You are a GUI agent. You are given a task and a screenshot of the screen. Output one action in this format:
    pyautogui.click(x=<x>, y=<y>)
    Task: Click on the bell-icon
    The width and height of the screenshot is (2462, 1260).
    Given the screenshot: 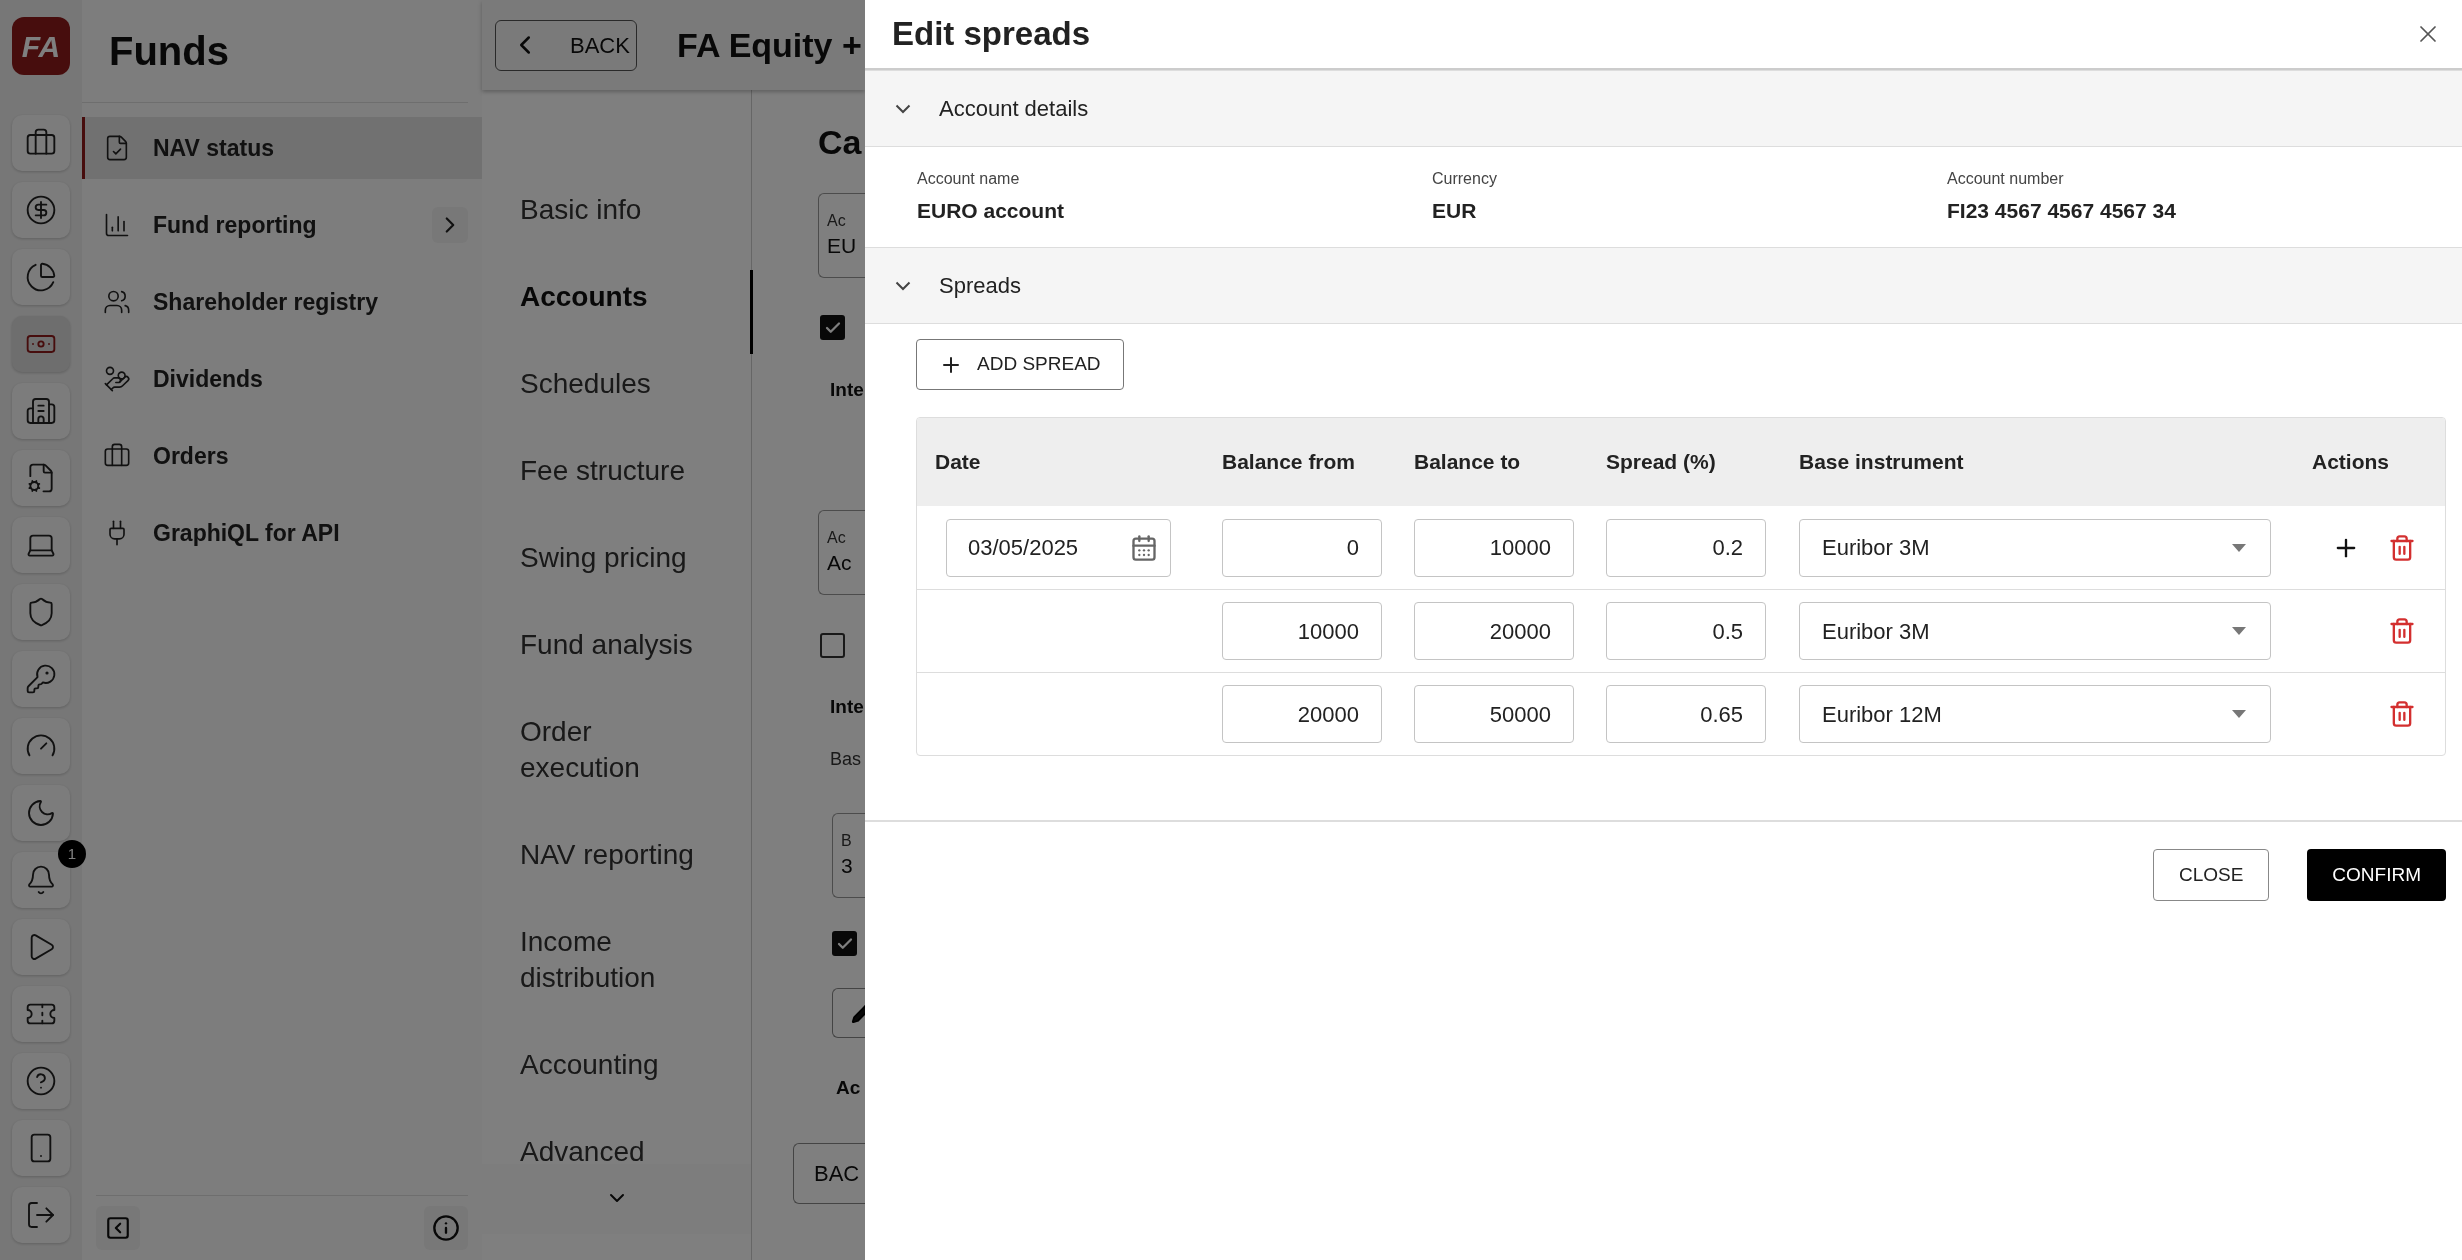 What is the action you would take?
    pyautogui.click(x=41, y=880)
    